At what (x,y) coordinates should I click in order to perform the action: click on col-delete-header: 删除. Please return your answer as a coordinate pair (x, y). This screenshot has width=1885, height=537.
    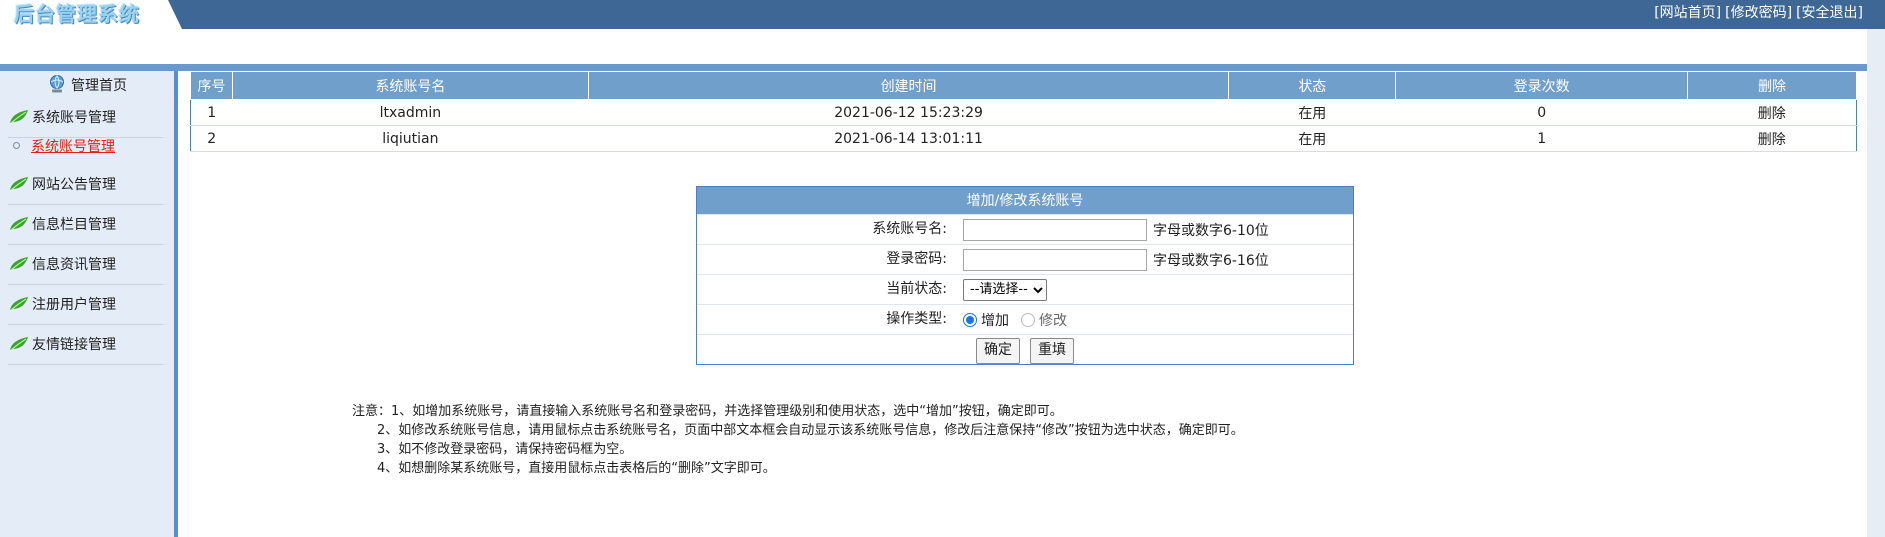
    Looking at the image, I should click on (1772, 85).